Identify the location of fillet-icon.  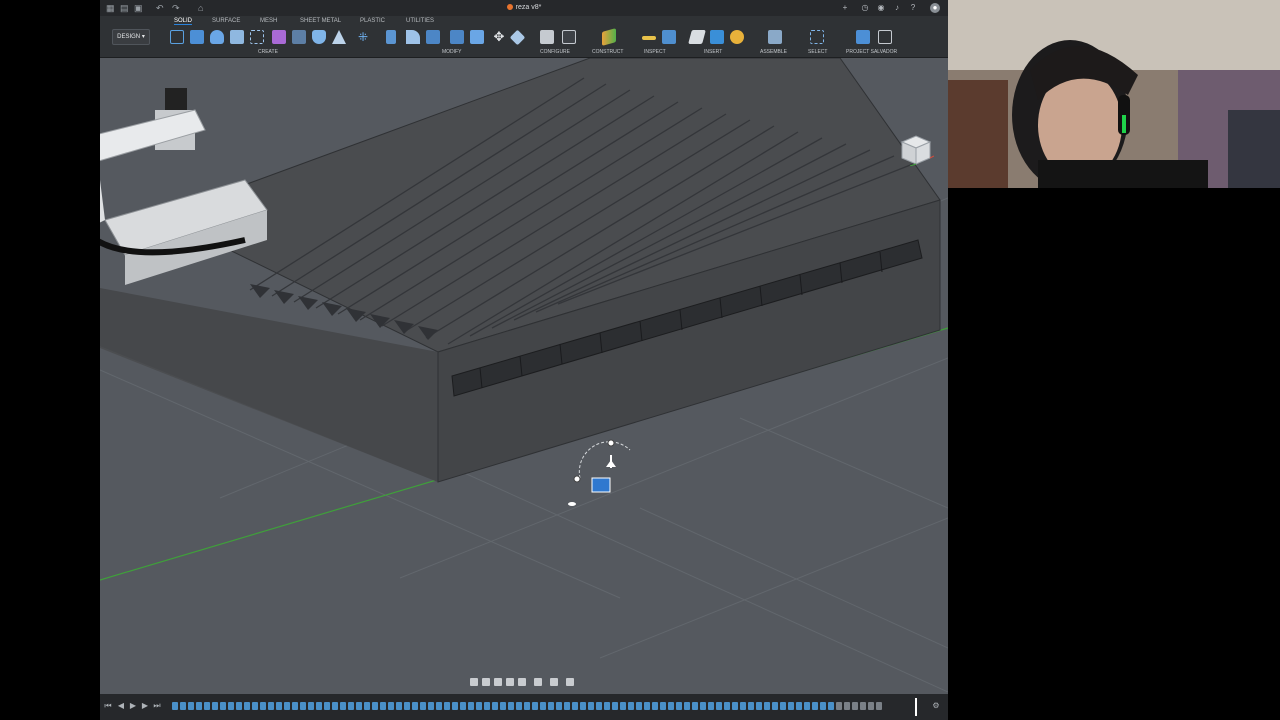
(413, 37).